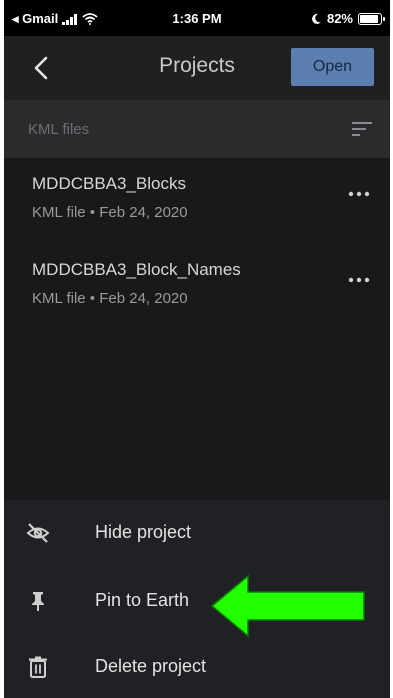 This screenshot has width=393, height=698. I want to click on battery-icon, so click(371, 18).